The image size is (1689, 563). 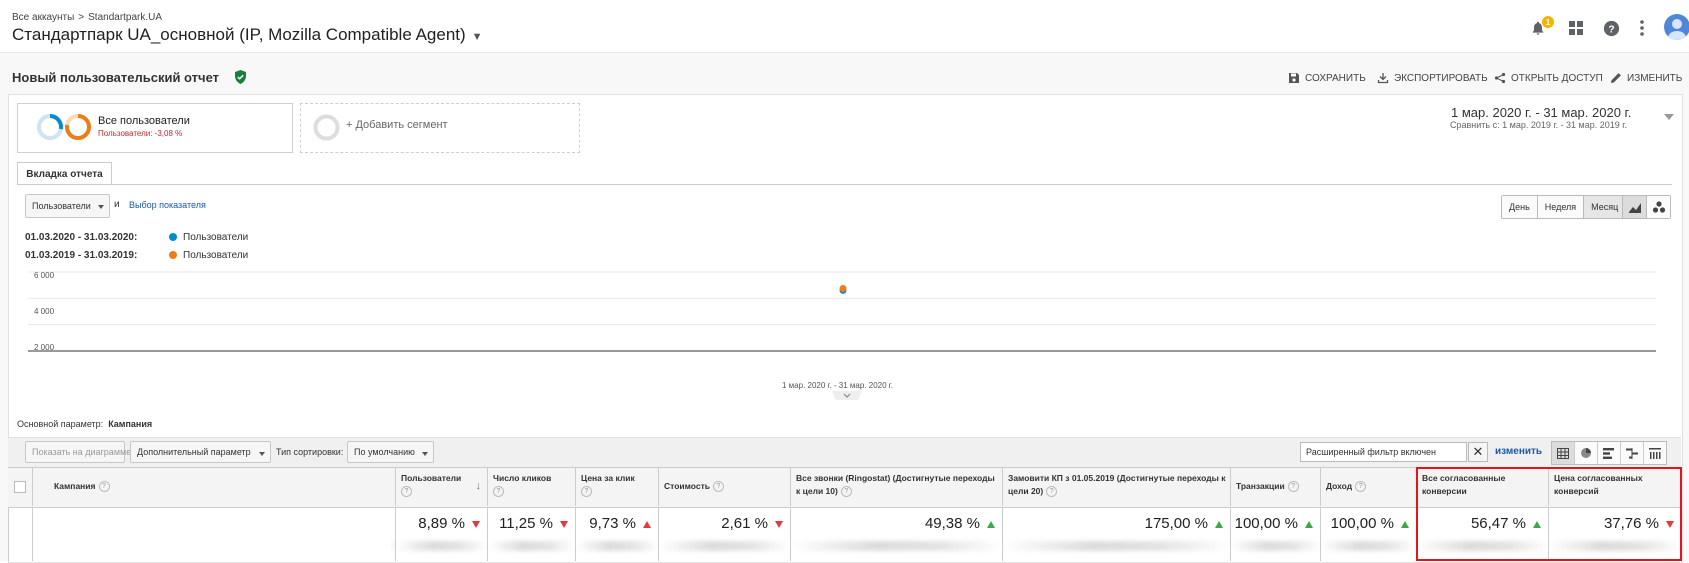 What do you see at coordinates (1616, 78) in the screenshot?
I see `pencil-icon` at bounding box center [1616, 78].